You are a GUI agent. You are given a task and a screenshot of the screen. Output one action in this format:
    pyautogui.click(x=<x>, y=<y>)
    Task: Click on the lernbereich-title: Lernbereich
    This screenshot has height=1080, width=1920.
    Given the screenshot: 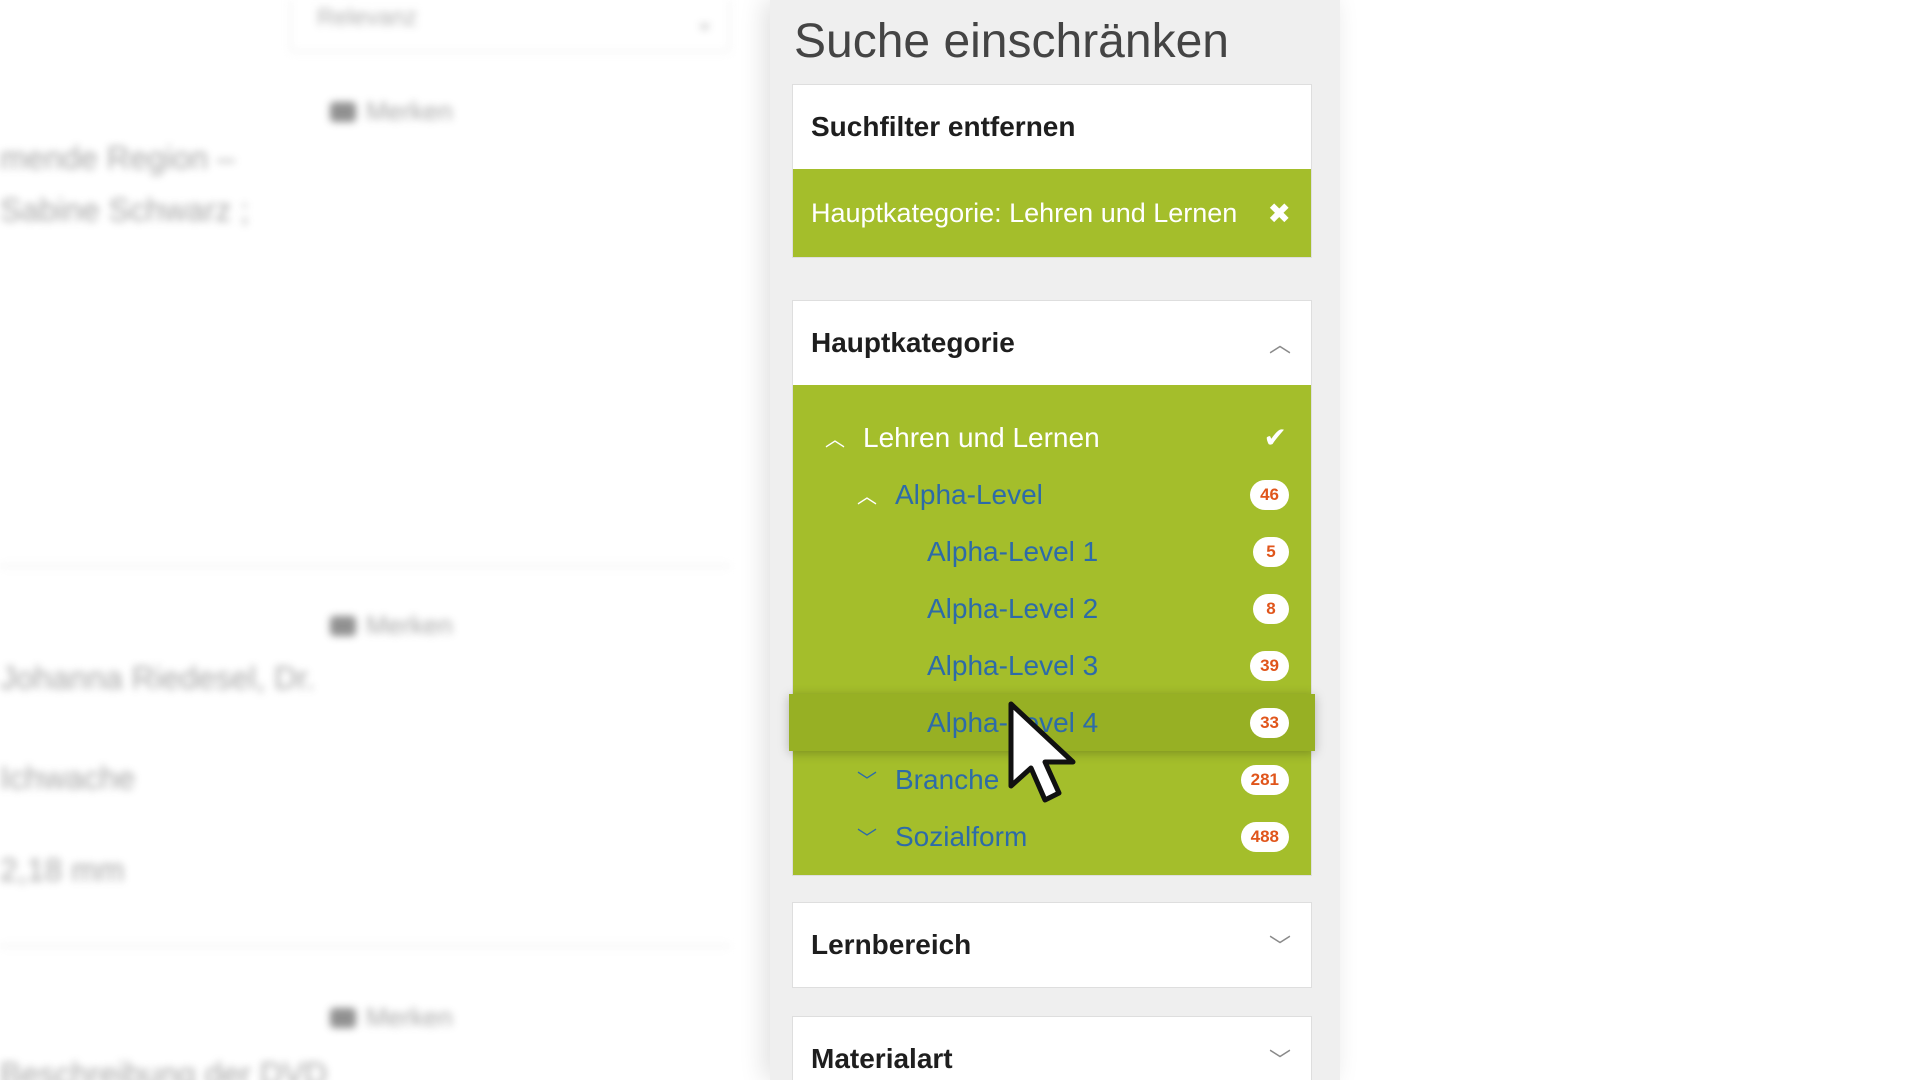 What is the action you would take?
    pyautogui.click(x=891, y=944)
    